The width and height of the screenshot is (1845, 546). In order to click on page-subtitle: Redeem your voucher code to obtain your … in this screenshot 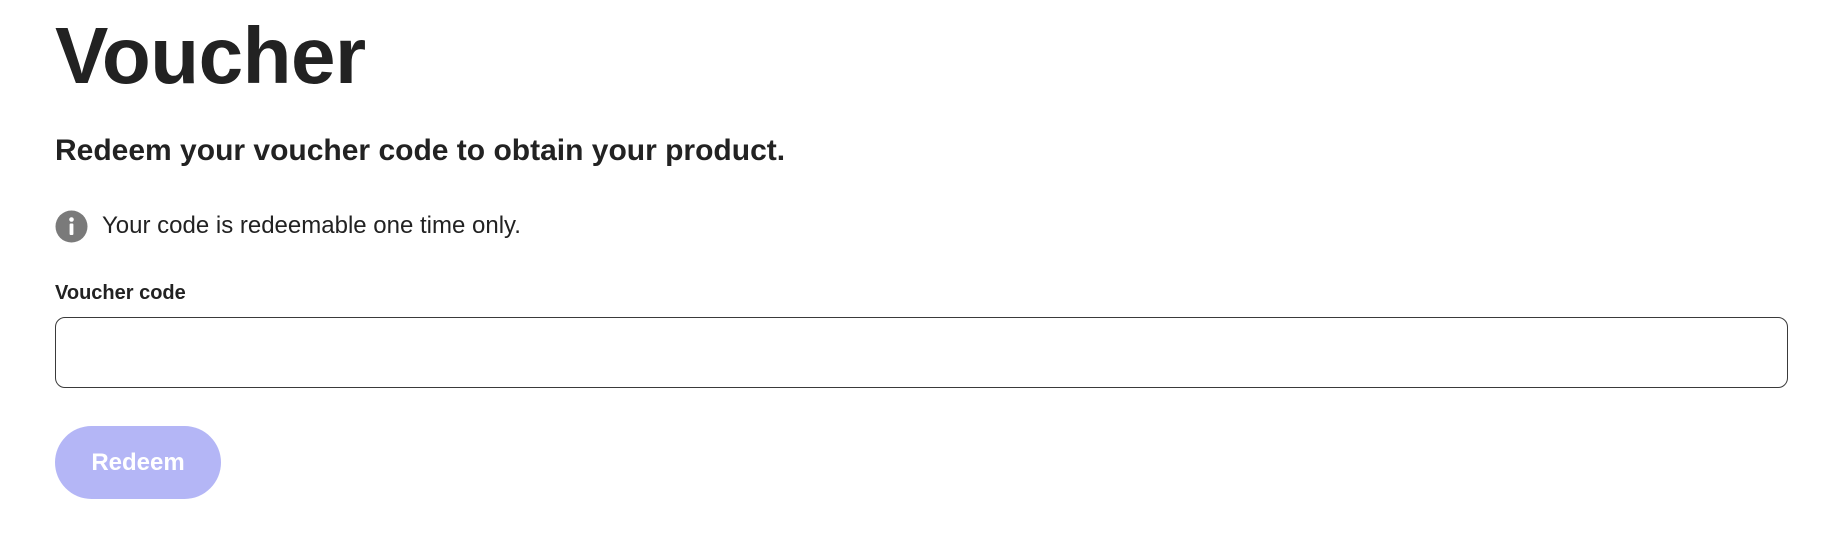, I will do `click(420, 150)`.